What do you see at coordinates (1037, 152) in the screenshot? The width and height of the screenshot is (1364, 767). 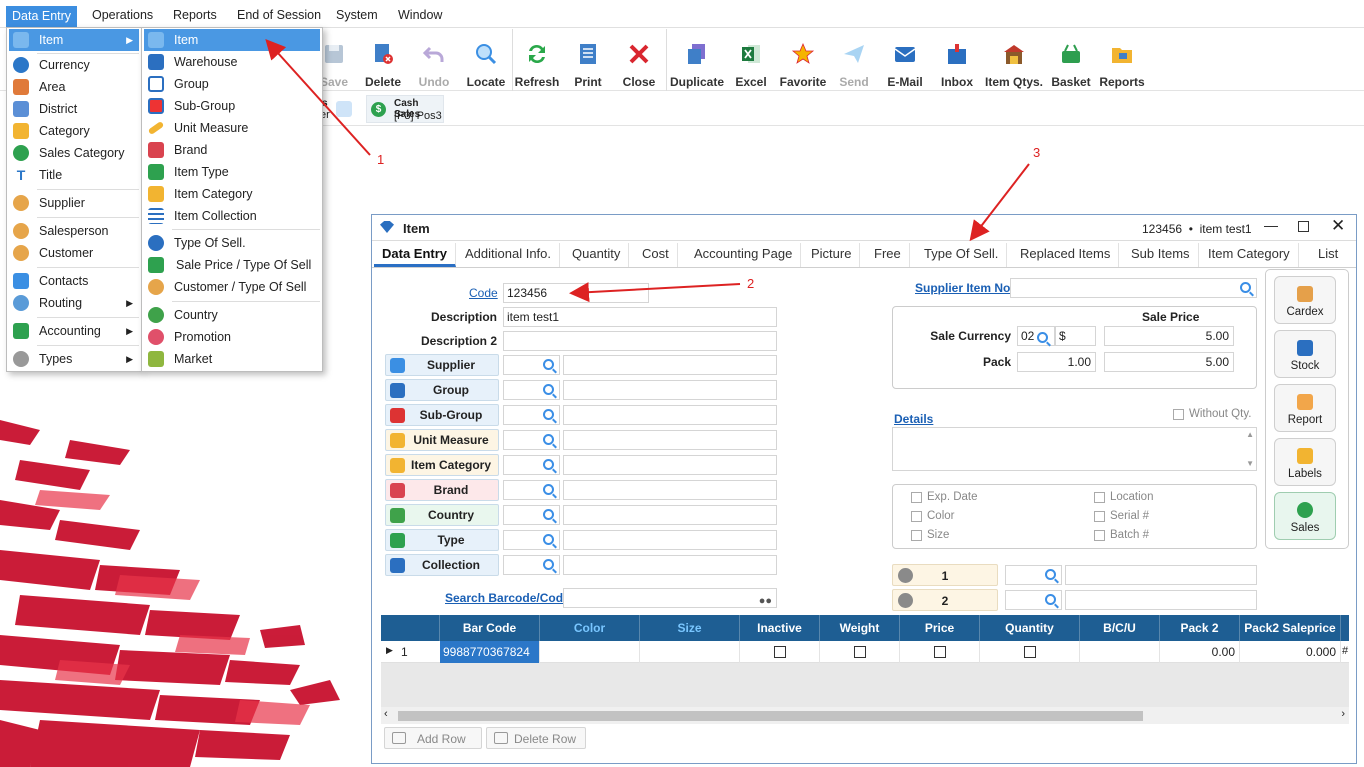 I see `annotation-label-3: 3` at bounding box center [1037, 152].